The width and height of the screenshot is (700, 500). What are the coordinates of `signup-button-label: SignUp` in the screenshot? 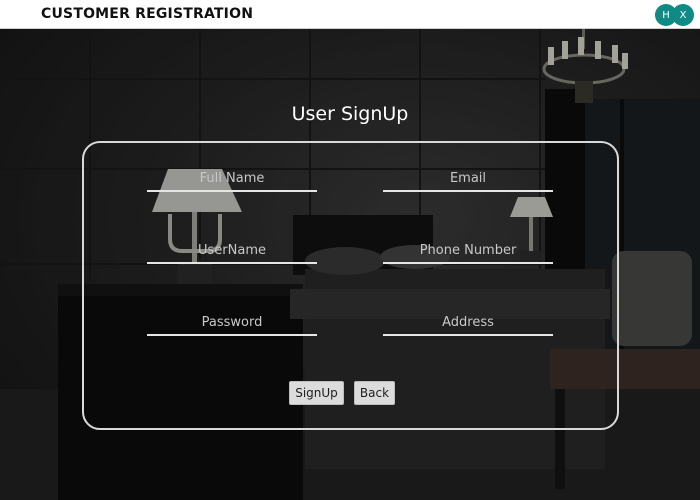 It's located at (316, 393).